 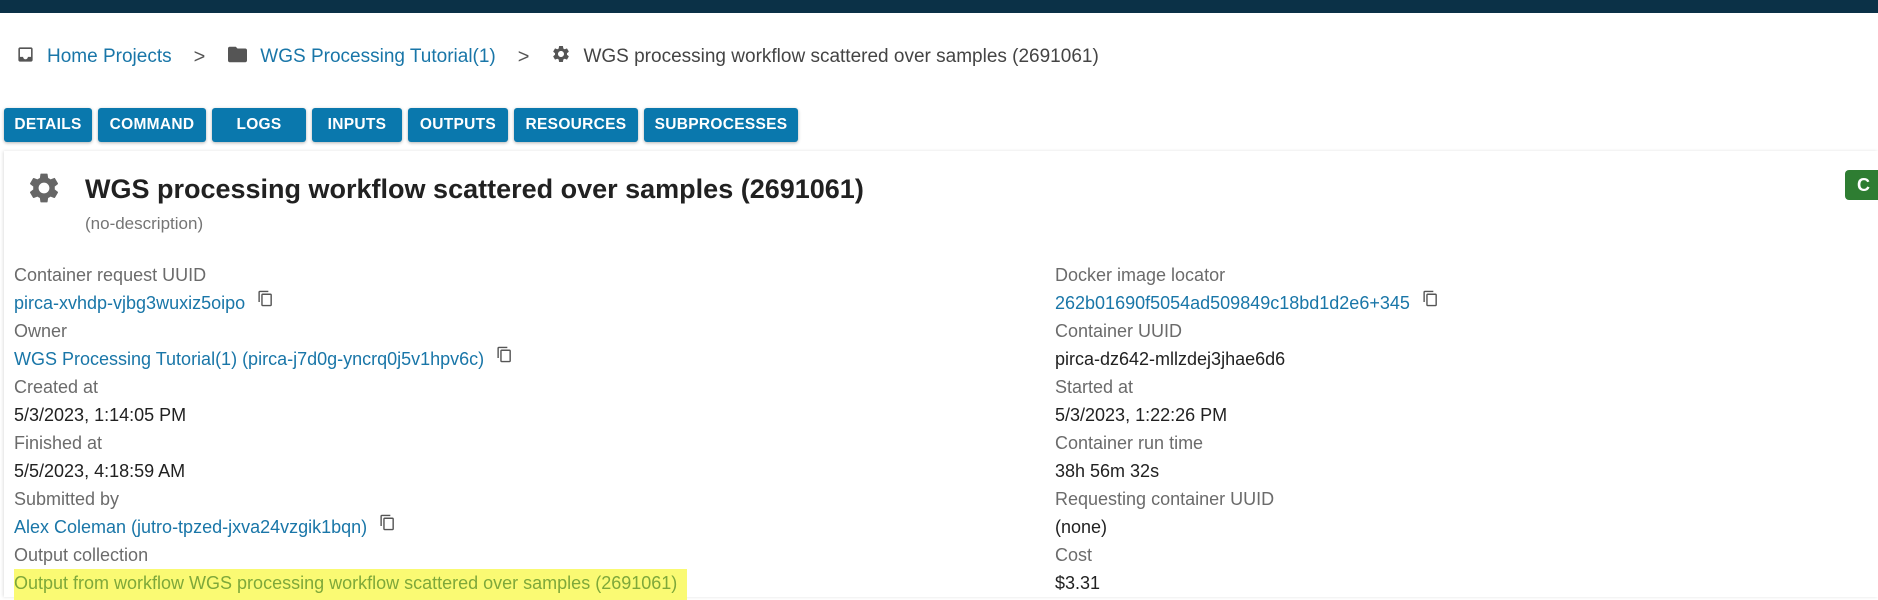 What do you see at coordinates (100, 415) in the screenshot?
I see `created-at-value: 5/3/2023, 1:14:05 PM` at bounding box center [100, 415].